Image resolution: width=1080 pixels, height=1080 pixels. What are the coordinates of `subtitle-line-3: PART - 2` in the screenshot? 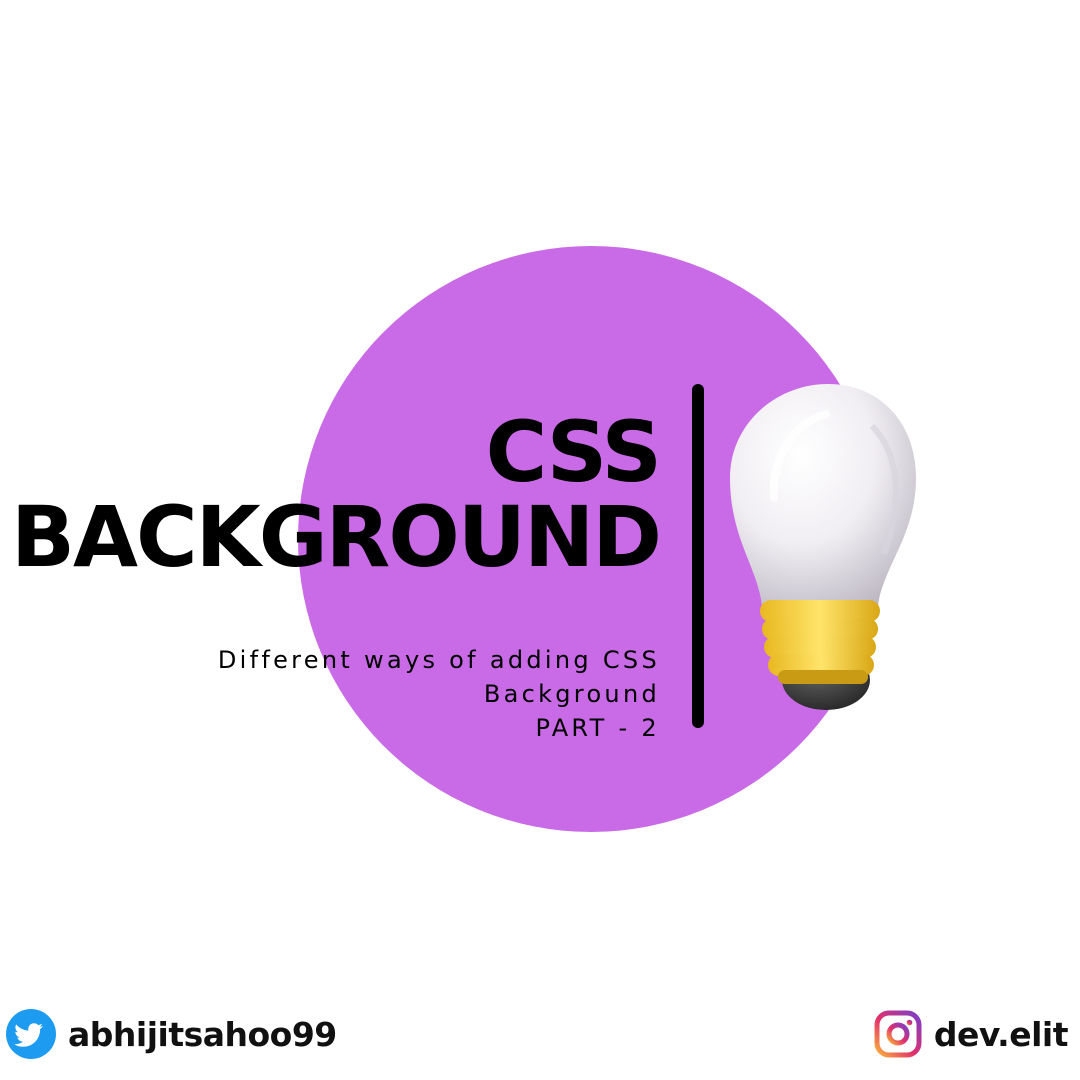 It's located at (597, 728).